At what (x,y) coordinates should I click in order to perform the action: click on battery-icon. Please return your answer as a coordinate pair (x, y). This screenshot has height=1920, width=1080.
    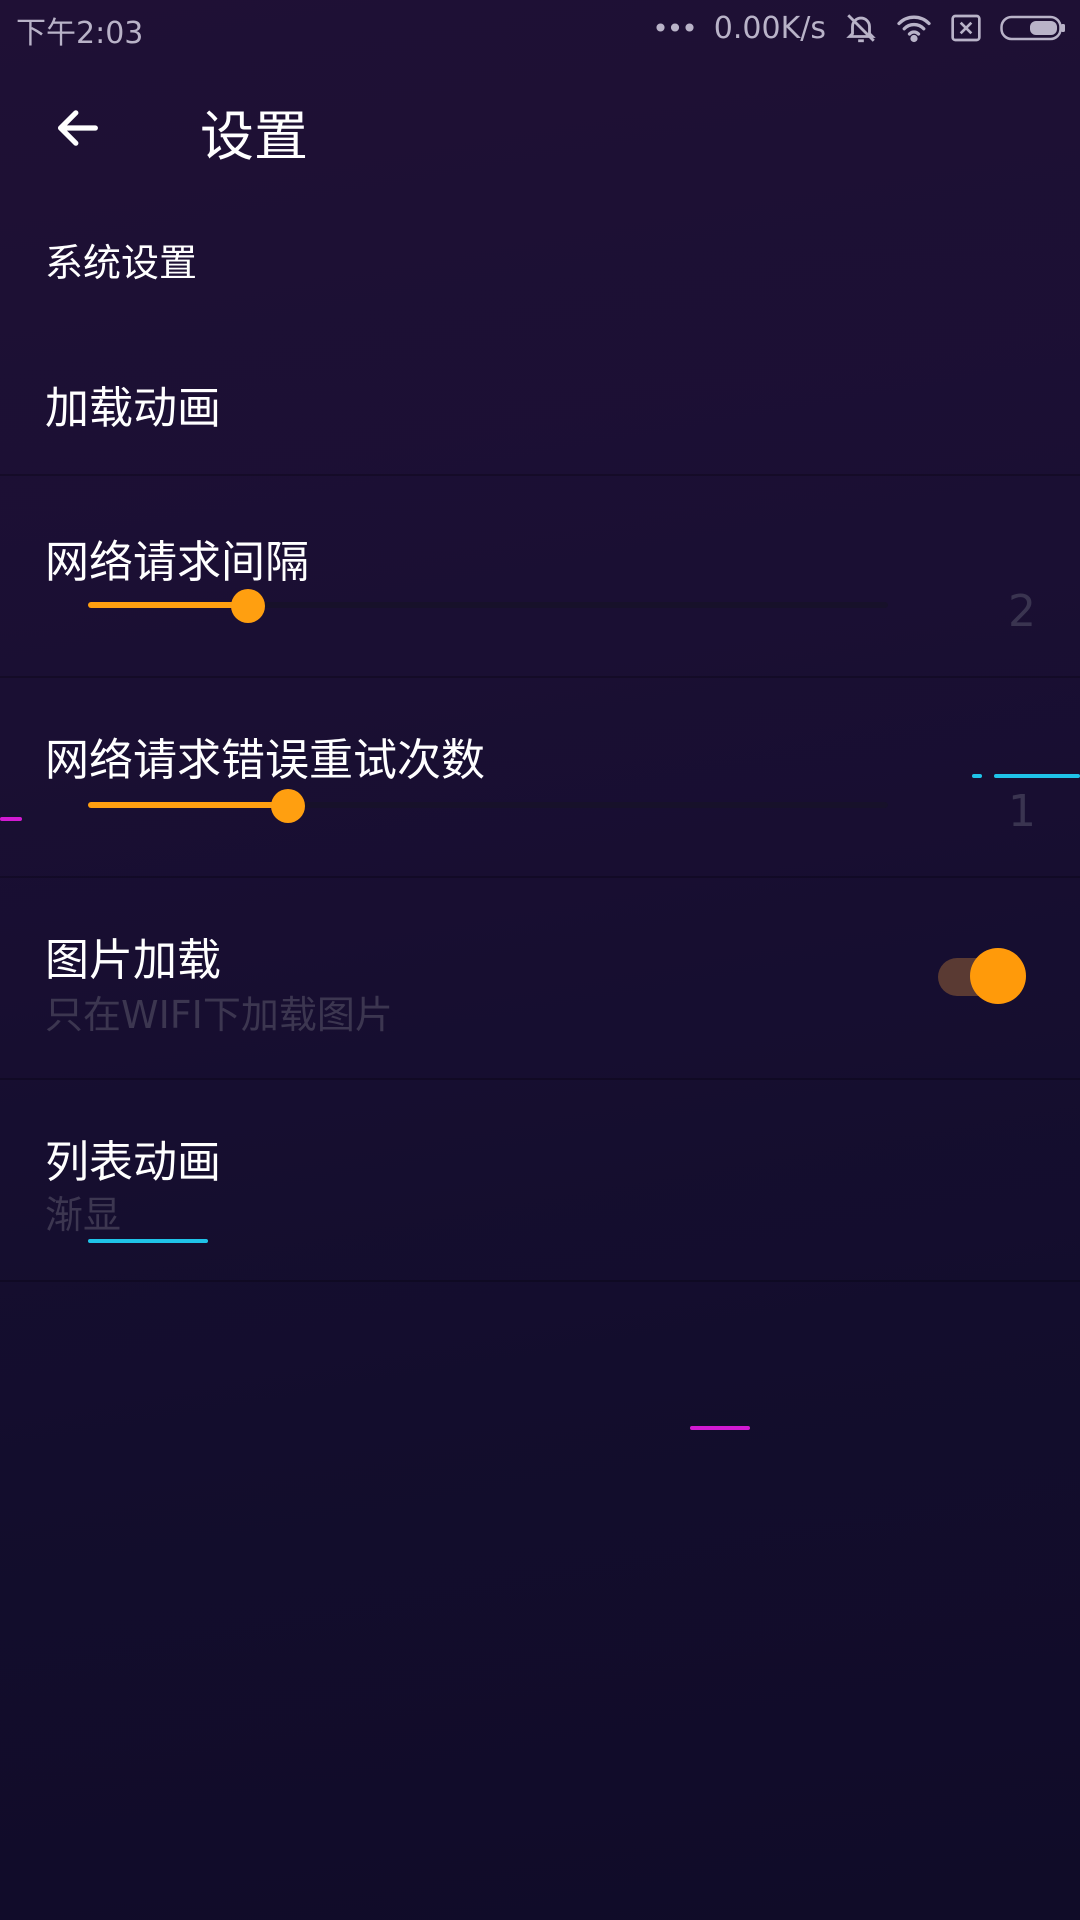
    Looking at the image, I should click on (1033, 28).